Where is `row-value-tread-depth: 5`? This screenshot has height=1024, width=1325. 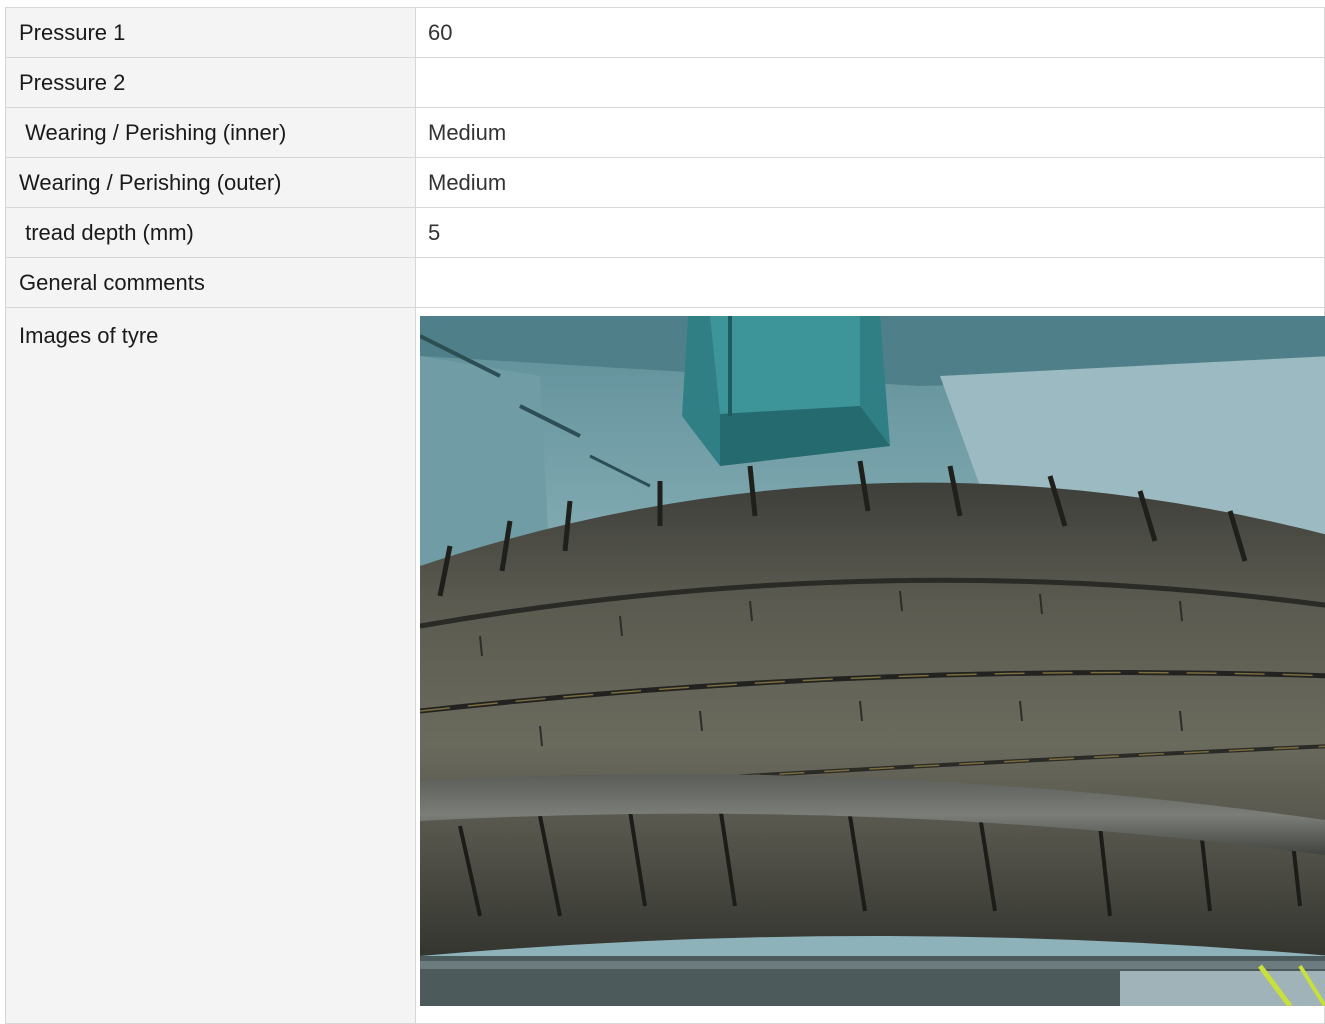 row-value-tread-depth: 5 is located at coordinates (870, 232).